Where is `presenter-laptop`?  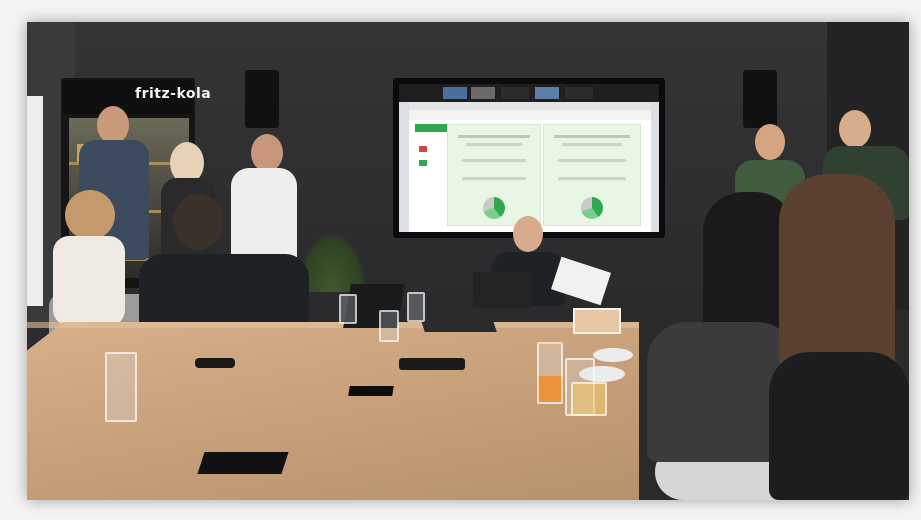 presenter-laptop is located at coordinates (502, 290).